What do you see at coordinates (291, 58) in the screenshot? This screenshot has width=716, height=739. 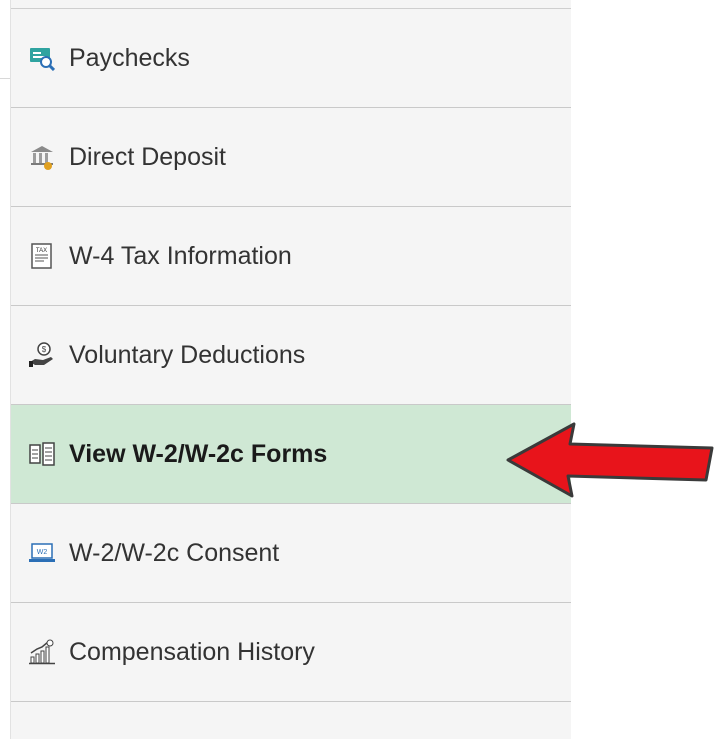 I see `menu-item-paychecks: Paychecks` at bounding box center [291, 58].